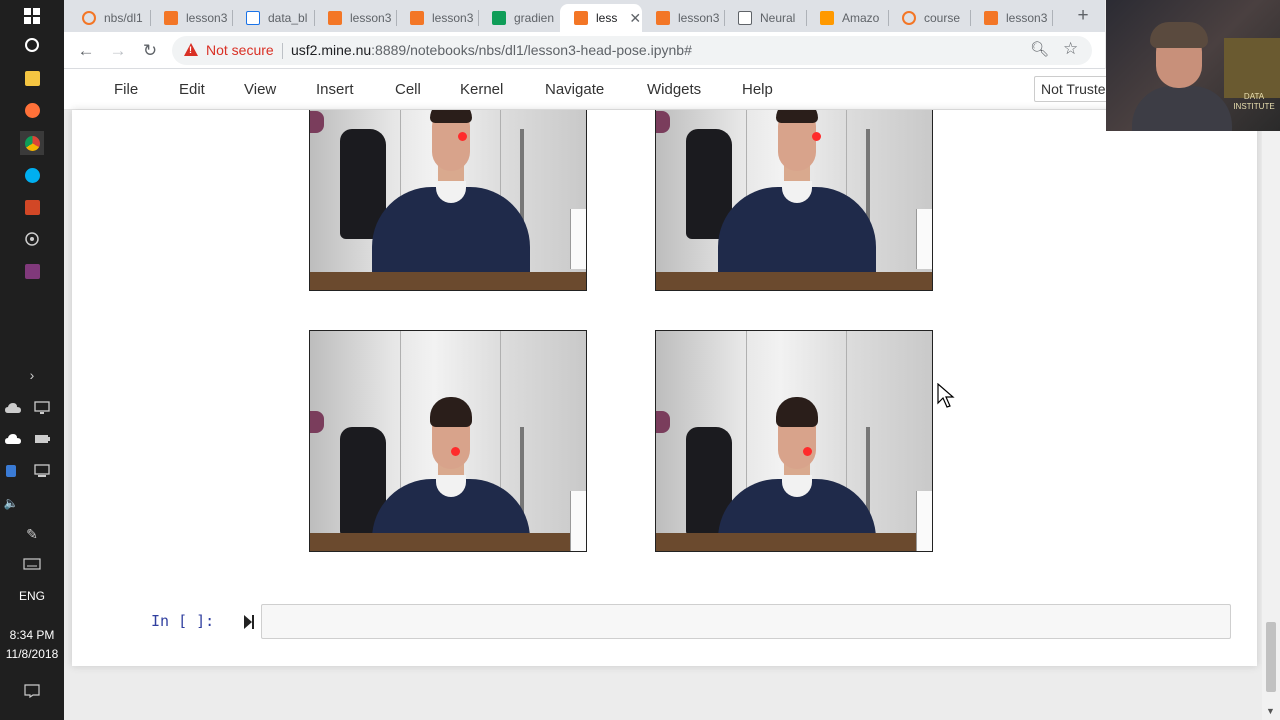 This screenshot has height=720, width=1280. What do you see at coordinates (42, 471) in the screenshot?
I see `network-icon` at bounding box center [42, 471].